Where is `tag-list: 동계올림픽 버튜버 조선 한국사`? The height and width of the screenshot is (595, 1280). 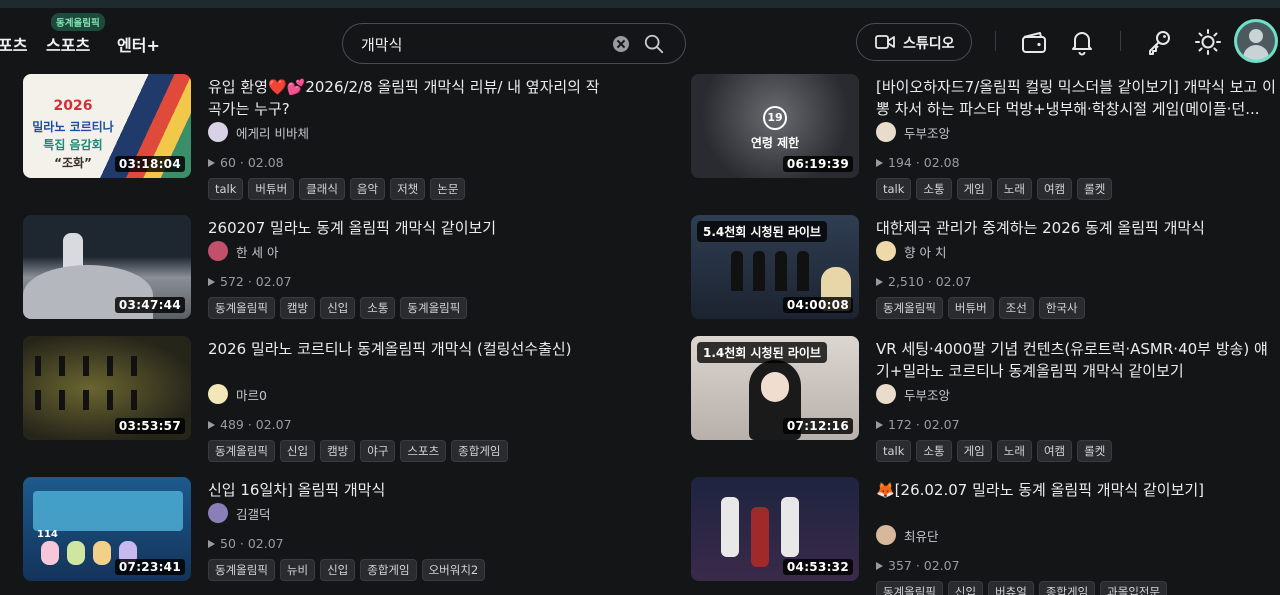
tag-list: 동계올림픽 버튜버 조선 한국사 is located at coordinates (980, 308).